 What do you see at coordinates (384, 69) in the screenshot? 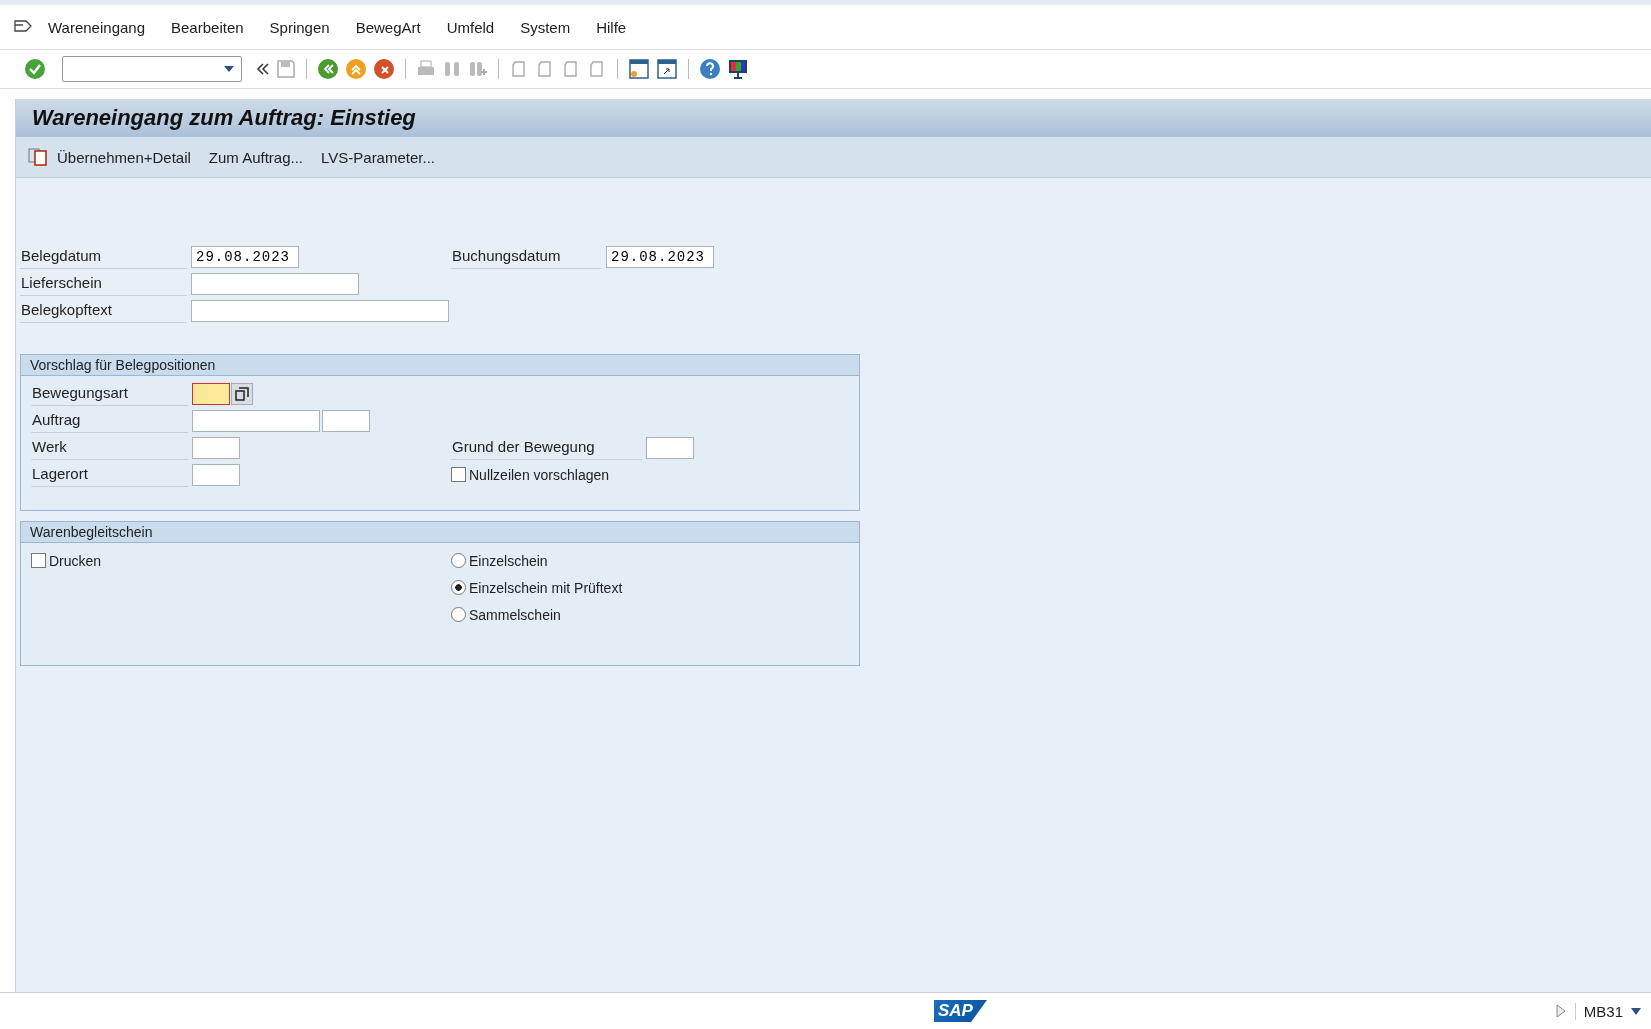
I see `cancel-icon` at bounding box center [384, 69].